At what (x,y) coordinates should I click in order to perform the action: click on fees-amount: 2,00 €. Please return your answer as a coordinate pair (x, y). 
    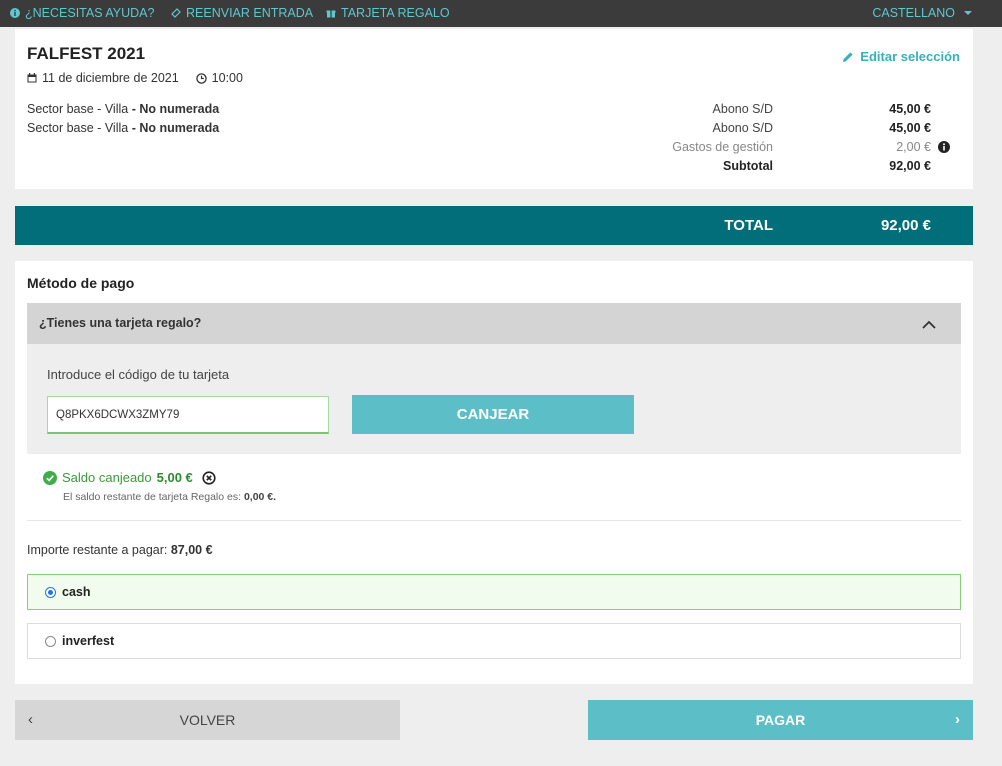
    Looking at the image, I should click on (913, 147).